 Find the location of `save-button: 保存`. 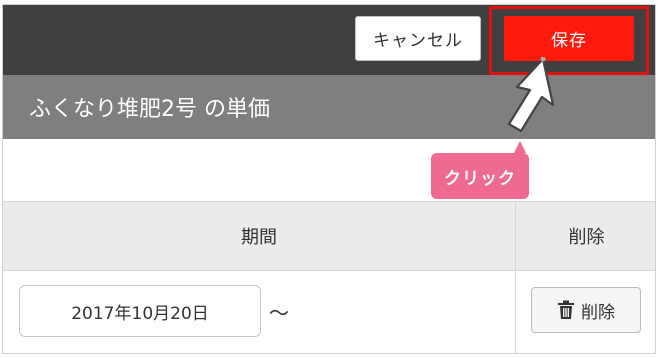

save-button: 保存 is located at coordinates (569, 38).